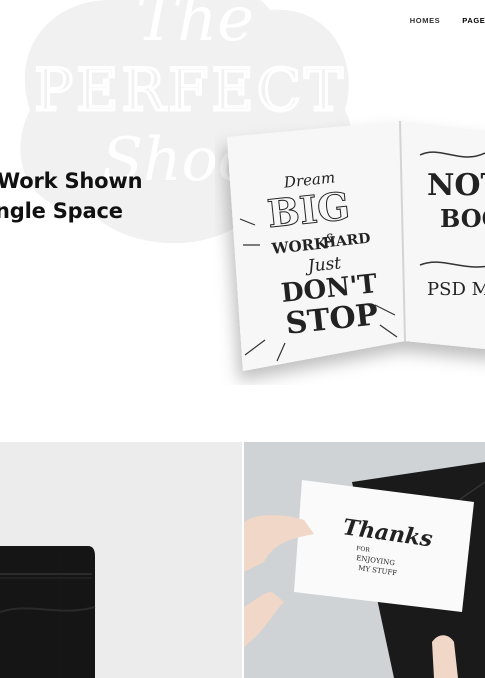 The image size is (485, 678). I want to click on main-nav: HOMES PAGES, so click(447, 20).